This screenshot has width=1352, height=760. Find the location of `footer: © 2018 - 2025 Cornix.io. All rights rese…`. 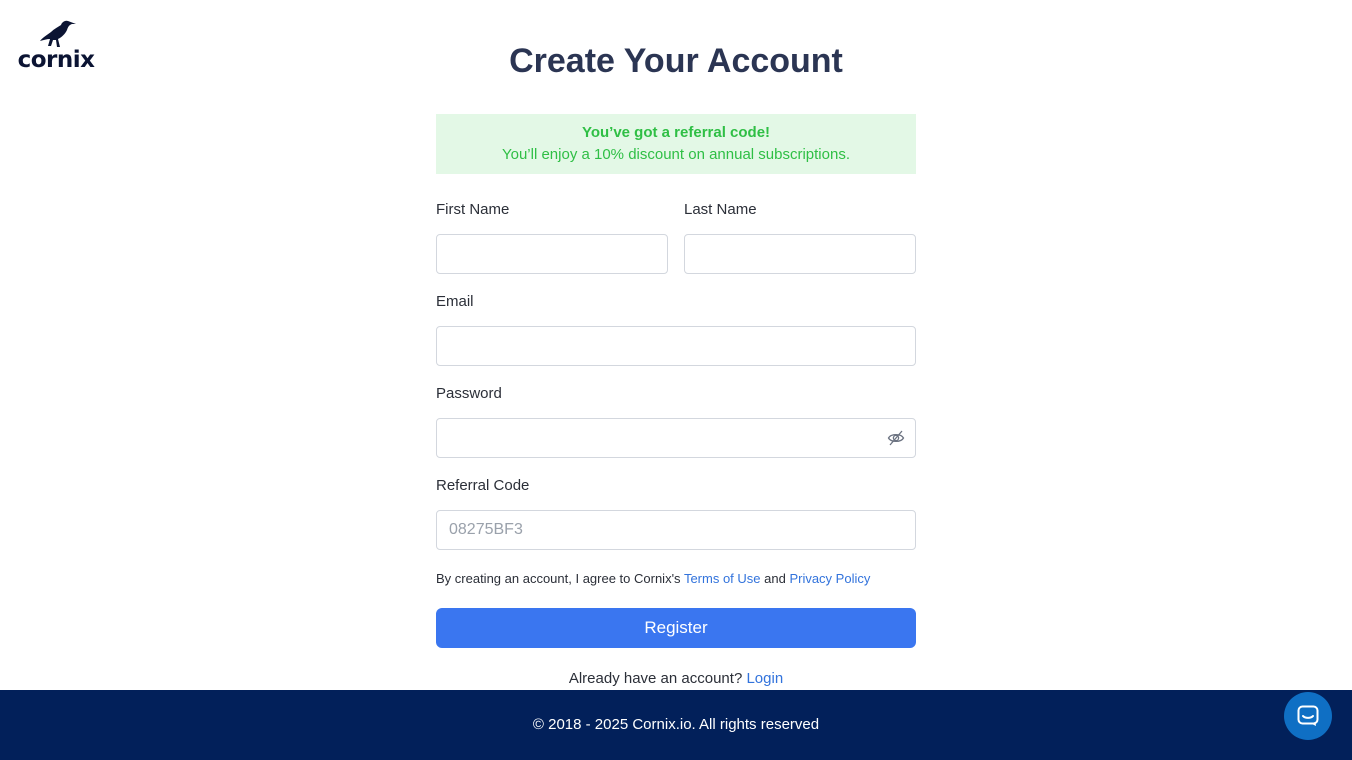

footer: © 2018 - 2025 Cornix.io. All rights rese… is located at coordinates (676, 725).